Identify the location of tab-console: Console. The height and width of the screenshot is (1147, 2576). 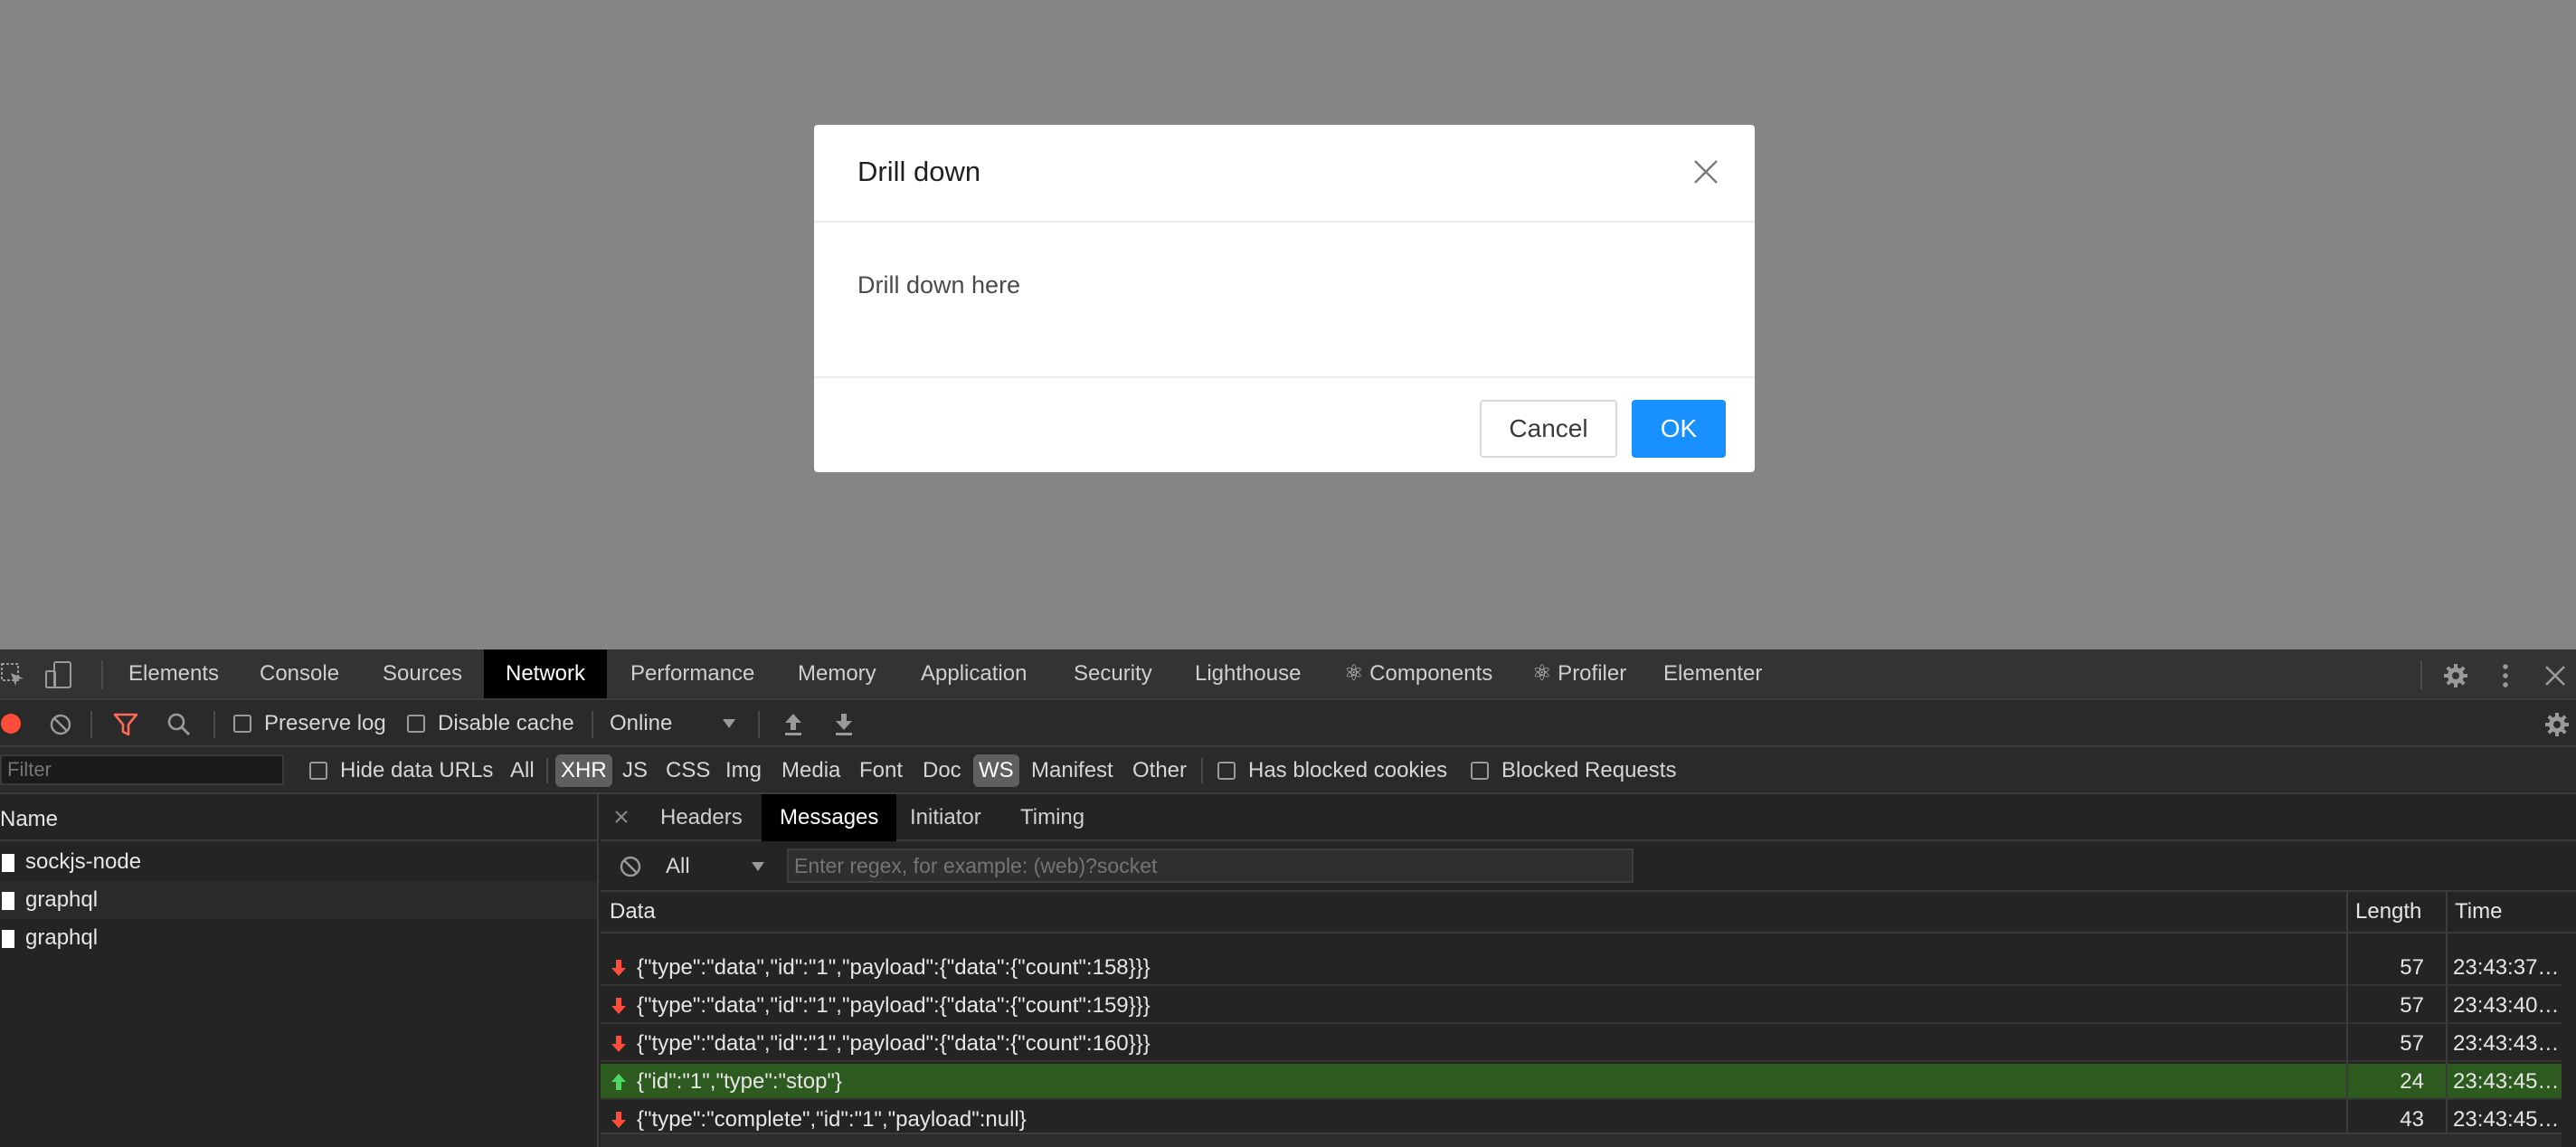
(299, 673).